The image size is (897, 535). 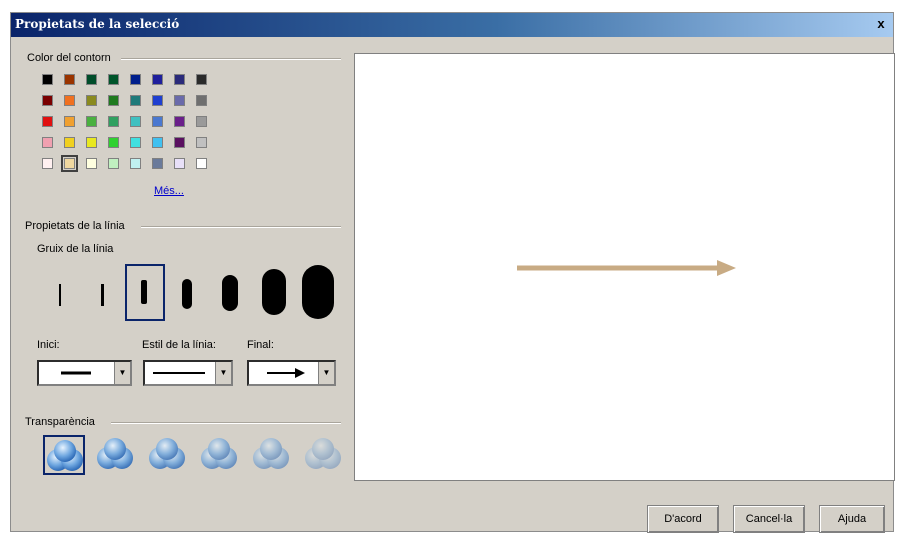 I want to click on help-button: Ajuda, so click(x=852, y=519).